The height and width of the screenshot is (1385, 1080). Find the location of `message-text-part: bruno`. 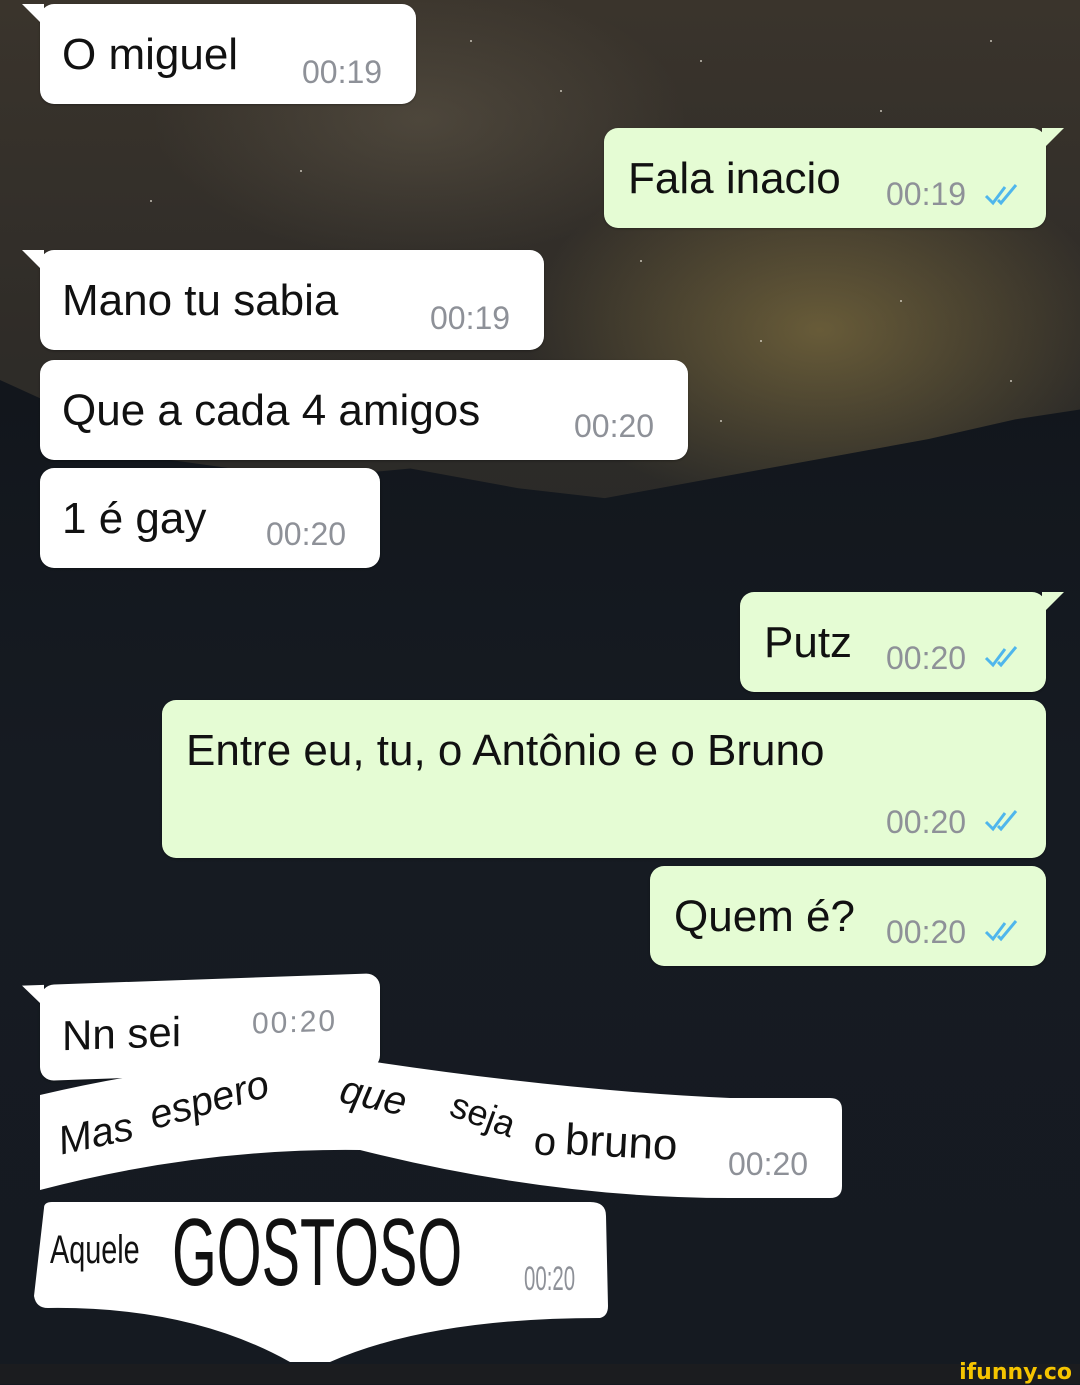

message-text-part: bruno is located at coordinates (621, 1142).